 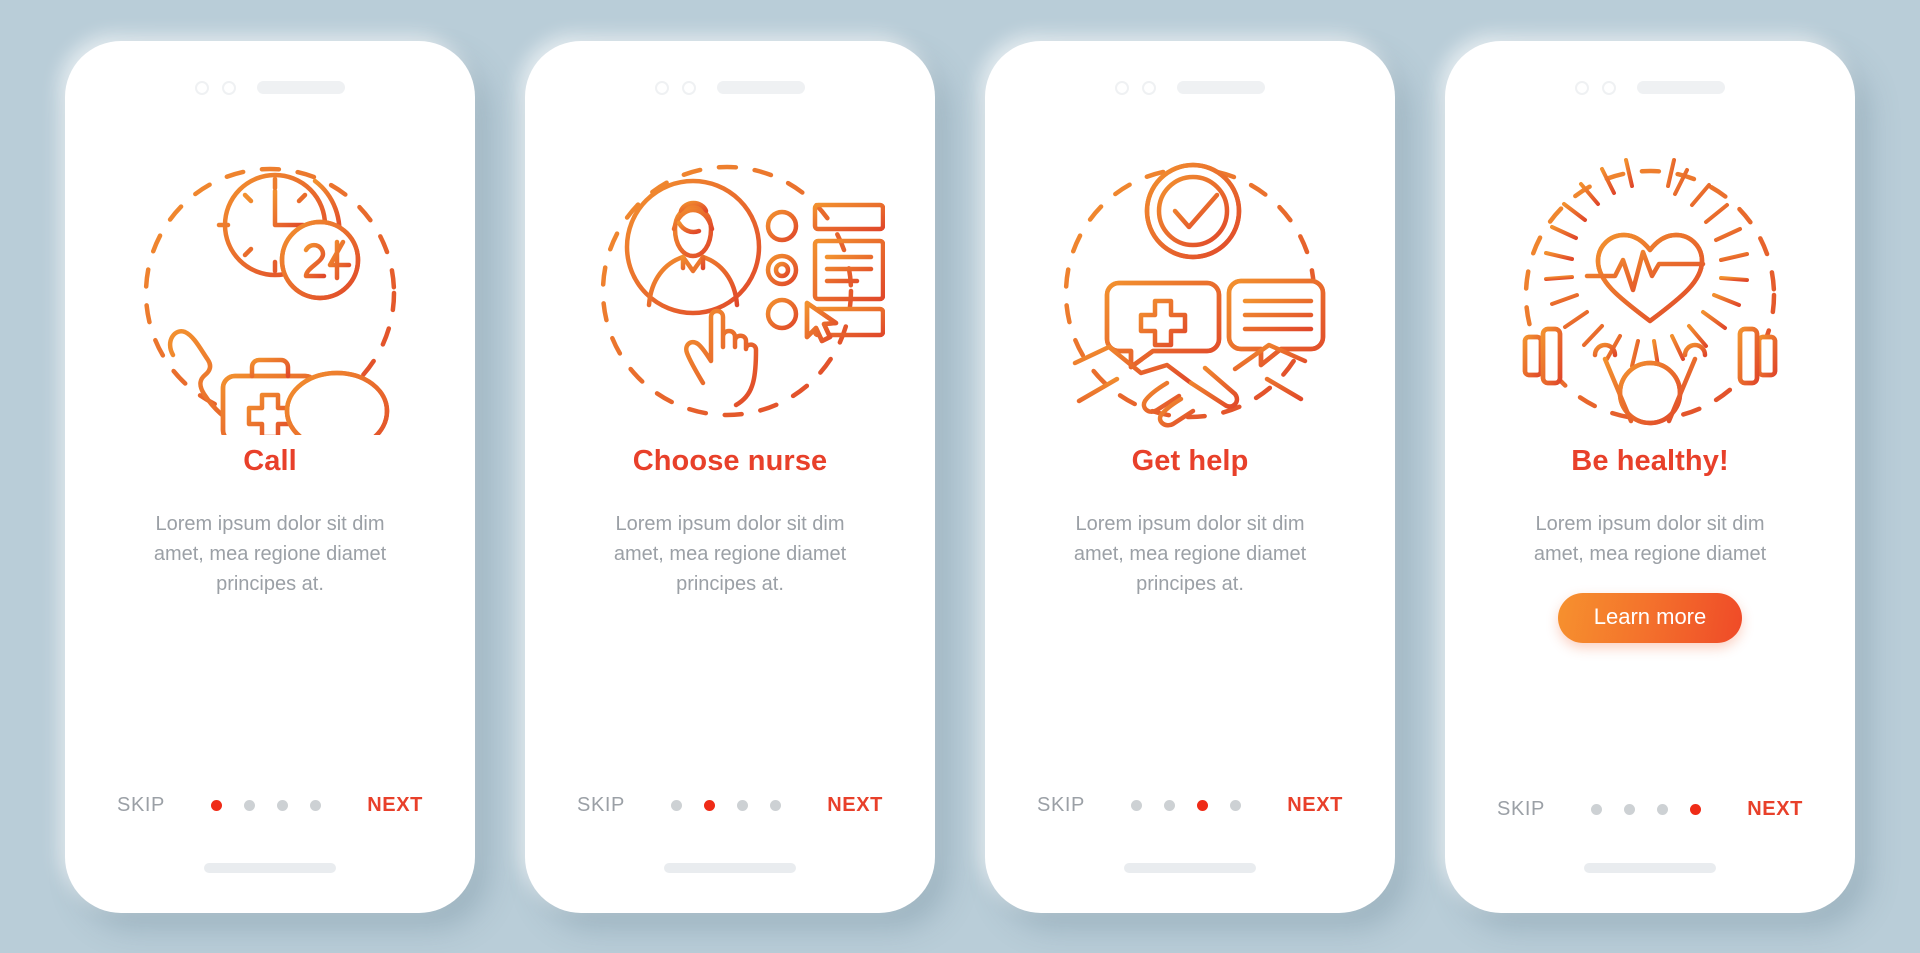 What do you see at coordinates (1190, 460) in the screenshot?
I see `page-title: Get help` at bounding box center [1190, 460].